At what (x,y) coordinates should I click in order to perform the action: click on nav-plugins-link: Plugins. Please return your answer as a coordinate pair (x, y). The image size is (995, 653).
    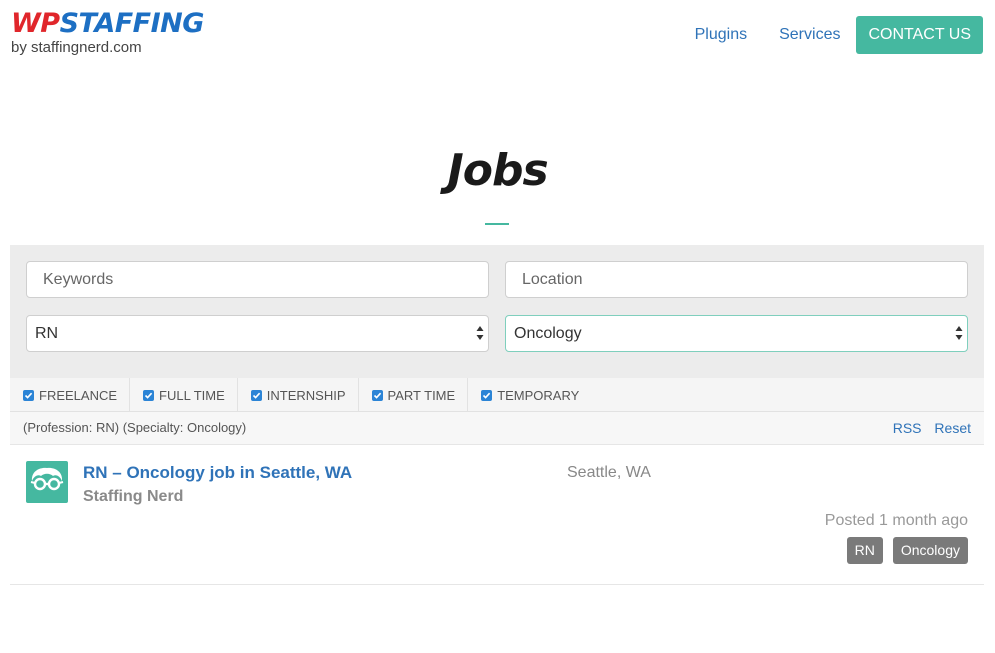
    Looking at the image, I should click on (721, 35).